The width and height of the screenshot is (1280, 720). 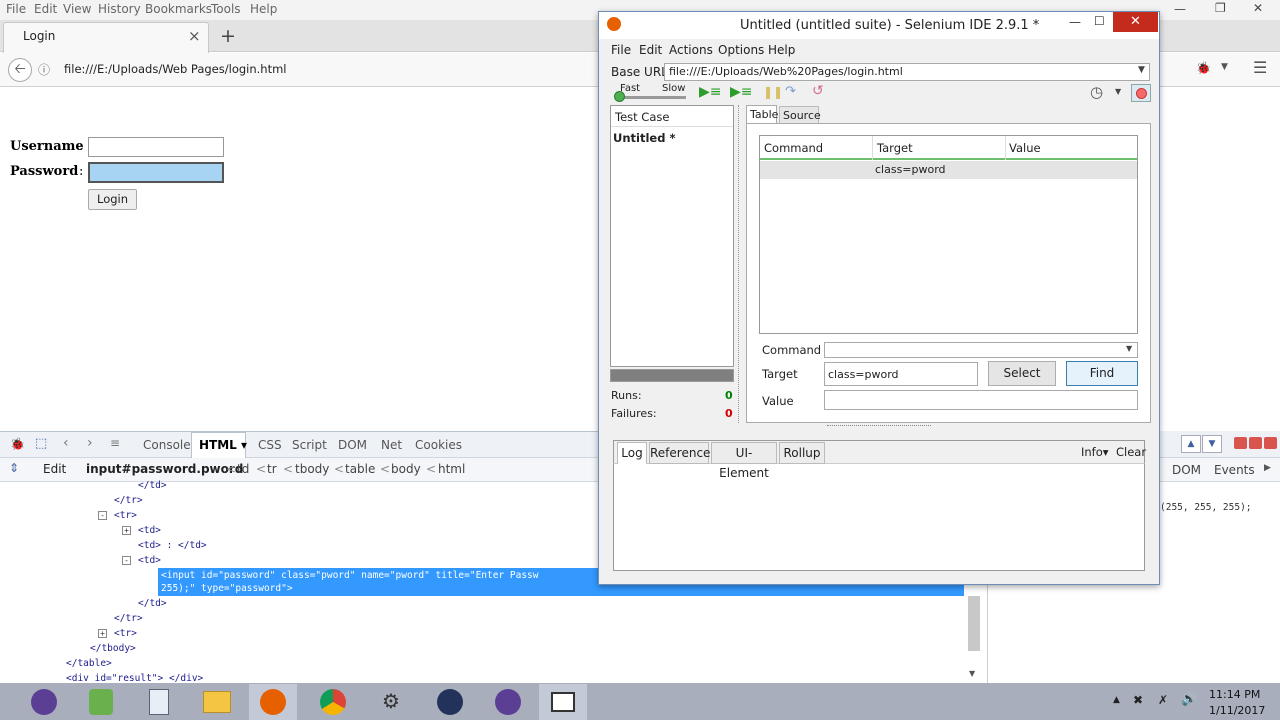 What do you see at coordinates (741, 92) in the screenshot?
I see `play-test-icon: ▶≡` at bounding box center [741, 92].